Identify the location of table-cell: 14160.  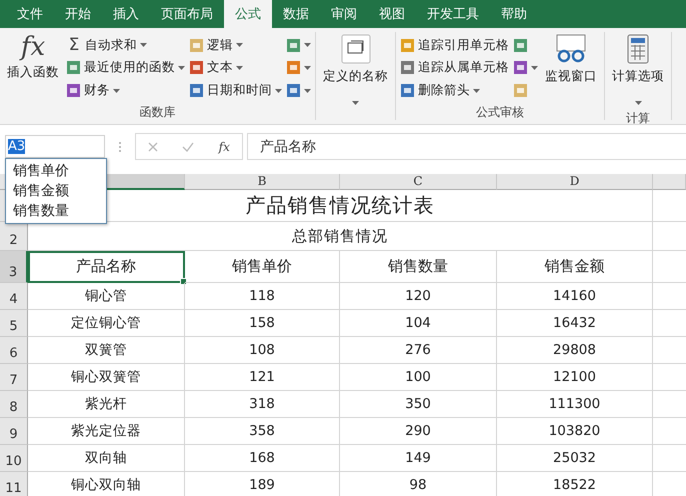
(575, 296).